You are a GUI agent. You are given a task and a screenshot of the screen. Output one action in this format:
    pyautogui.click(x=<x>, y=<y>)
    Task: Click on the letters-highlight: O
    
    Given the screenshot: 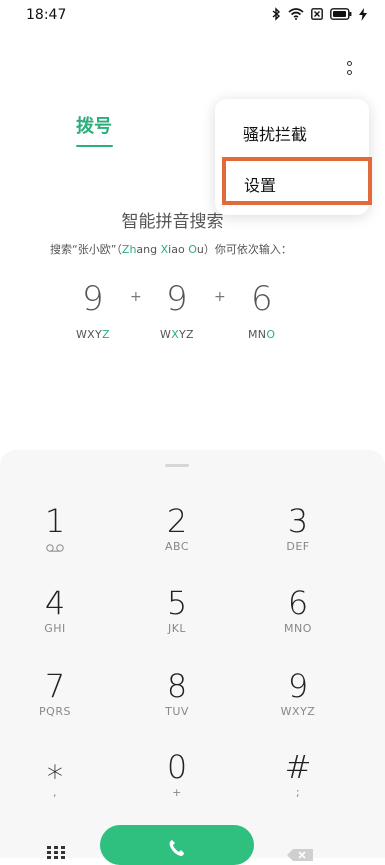 What is the action you would take?
    pyautogui.click(x=271, y=334)
    